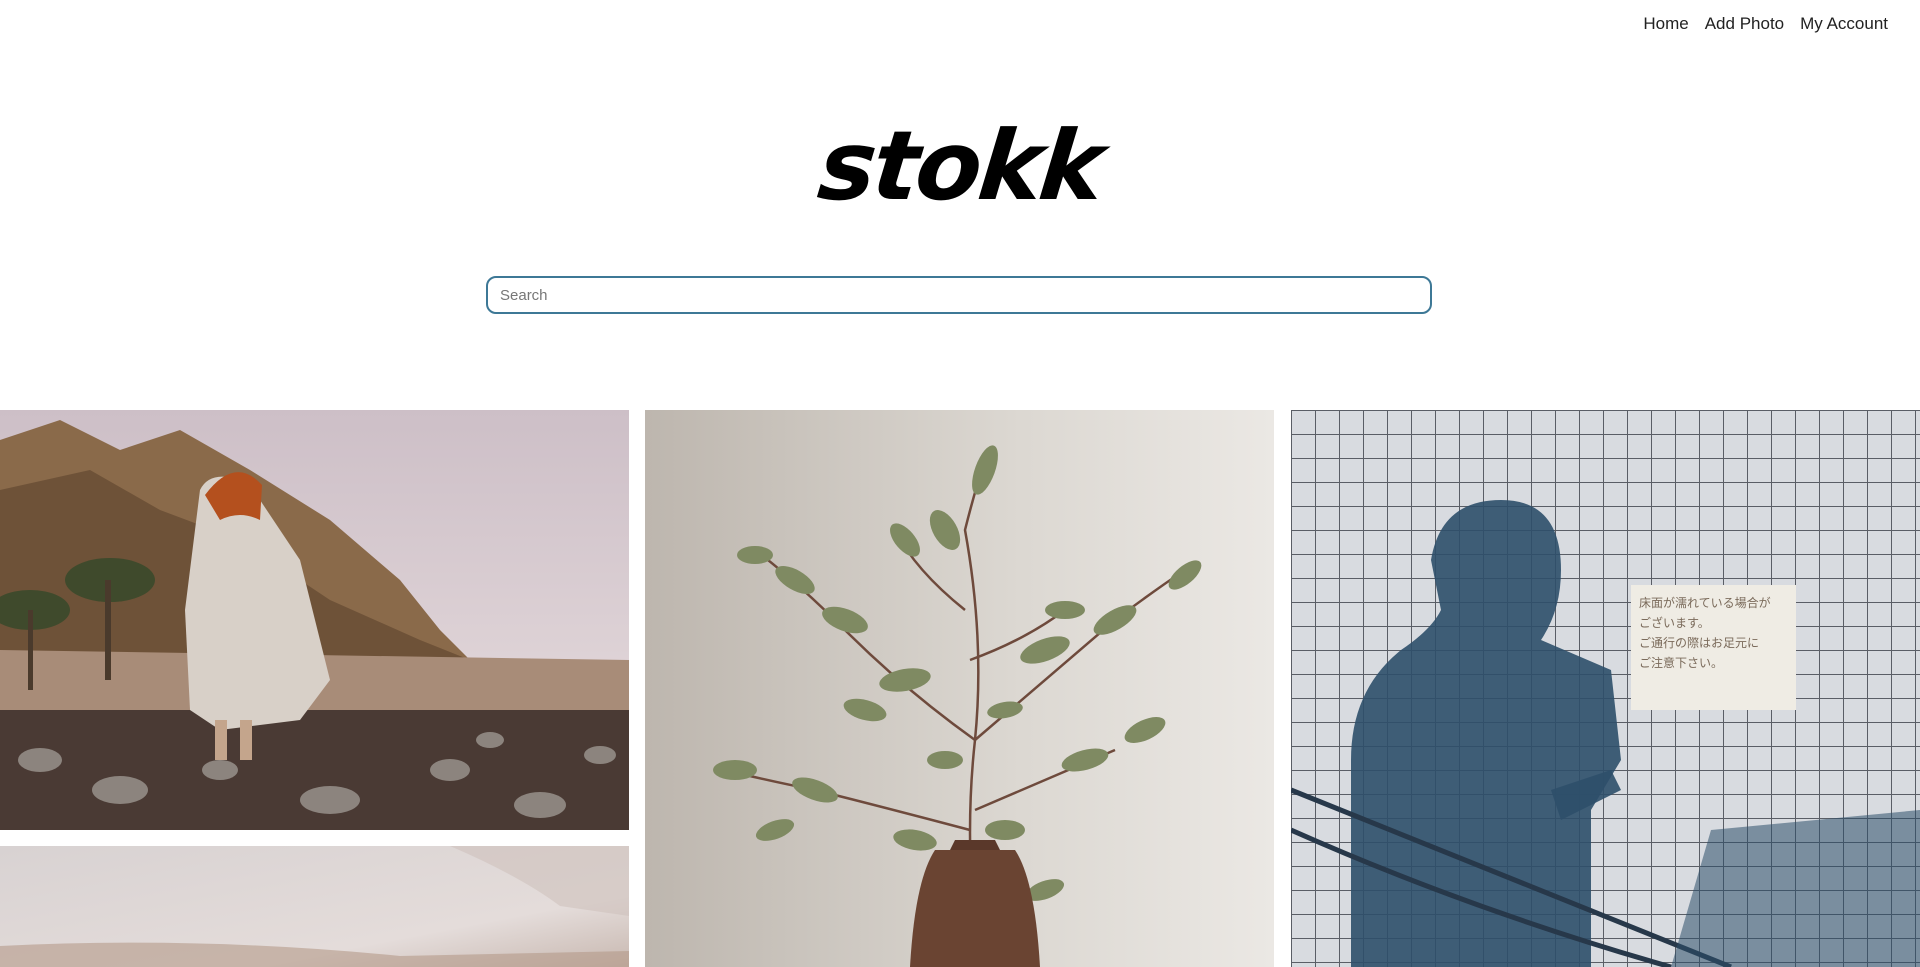  I want to click on nav-home-link: Home, so click(1665, 24).